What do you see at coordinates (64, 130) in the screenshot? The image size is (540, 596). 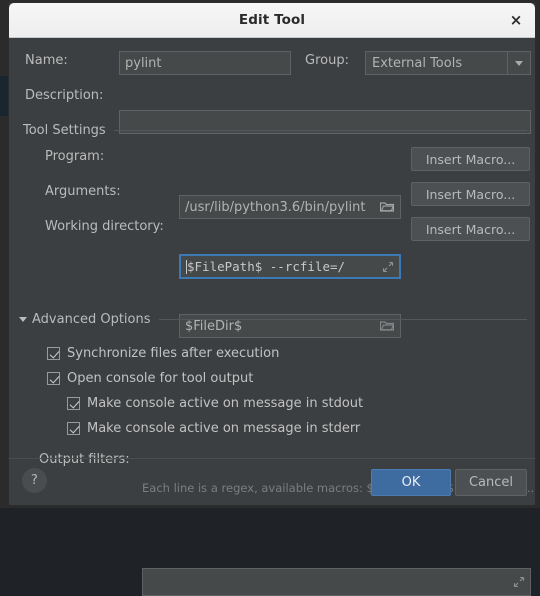 I see `tool-settings-title: Tool Settings` at bounding box center [64, 130].